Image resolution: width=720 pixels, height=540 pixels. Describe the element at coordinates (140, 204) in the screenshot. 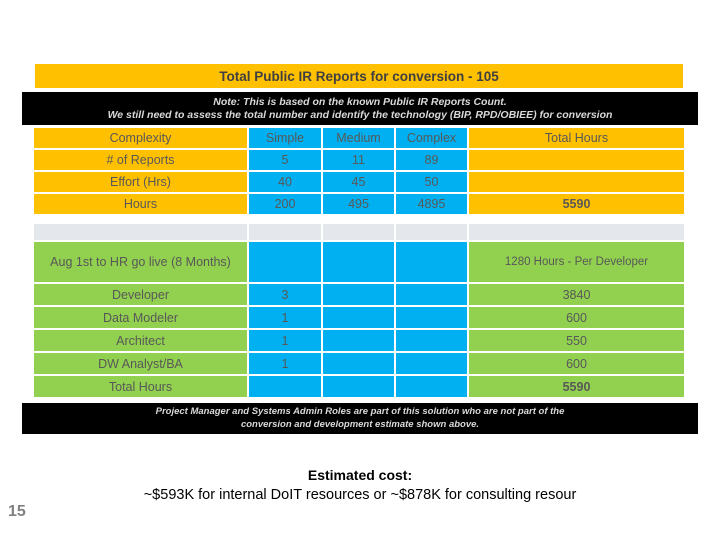

I see `row-label-hours: Hours` at that location.